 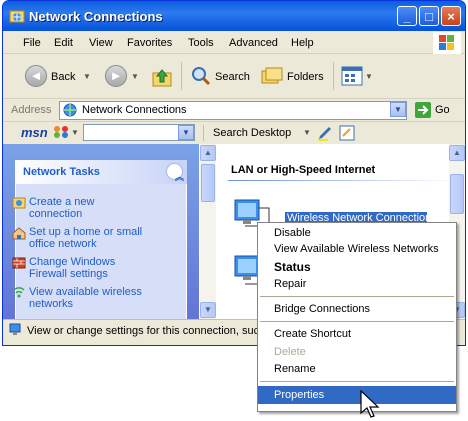 What do you see at coordinates (61, 132) in the screenshot?
I see `msn-butterfly-icon` at bounding box center [61, 132].